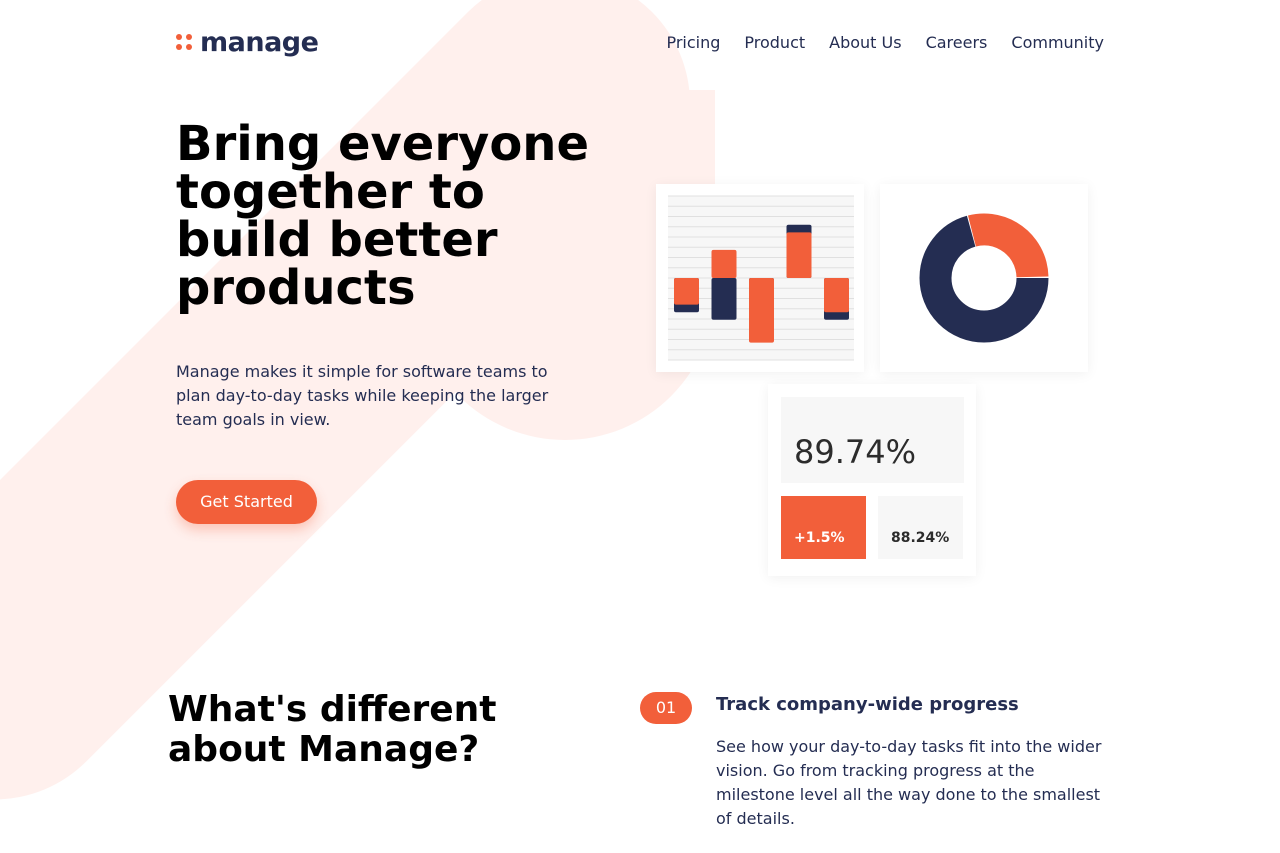  What do you see at coordinates (184, 42) in the screenshot?
I see `four-dots-icon` at bounding box center [184, 42].